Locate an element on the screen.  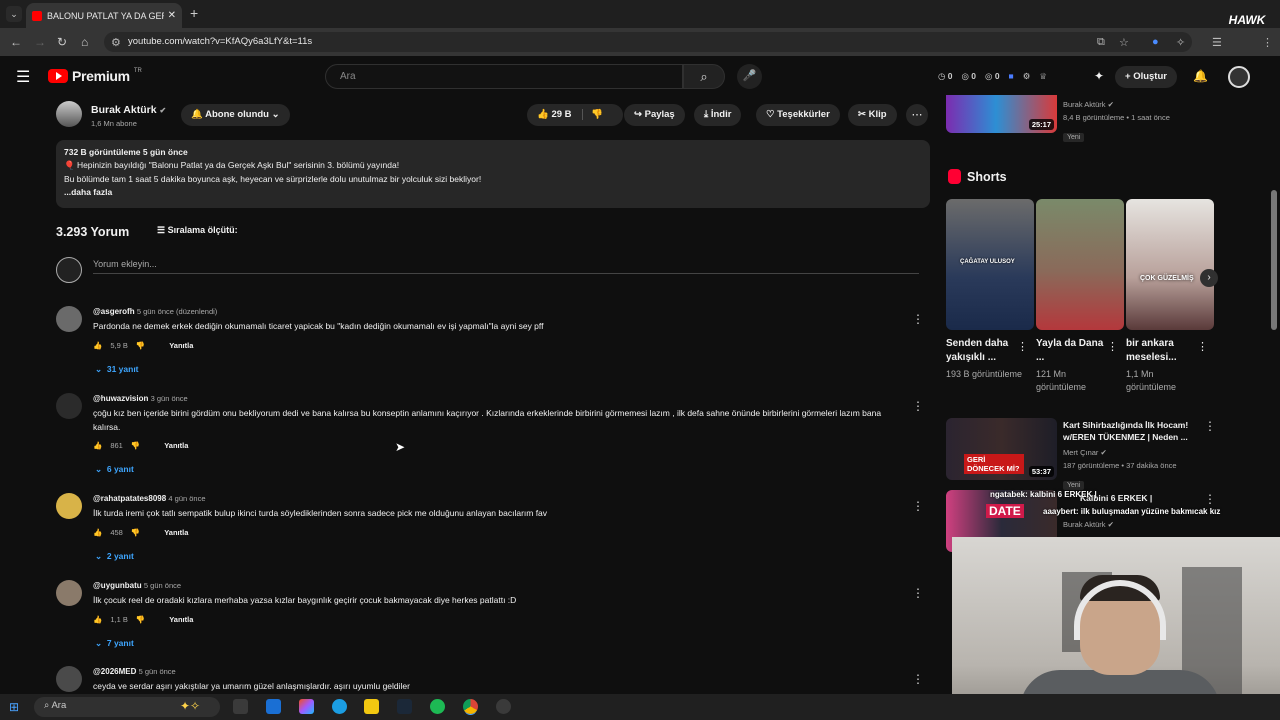
video-channel: Mert Çınar ✔ is located at coordinates (1085, 452).